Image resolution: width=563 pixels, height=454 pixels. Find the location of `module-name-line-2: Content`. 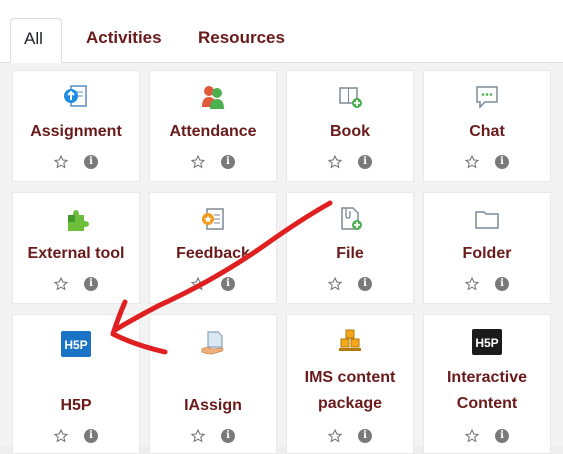

module-name-line-2: Content is located at coordinates (487, 403).